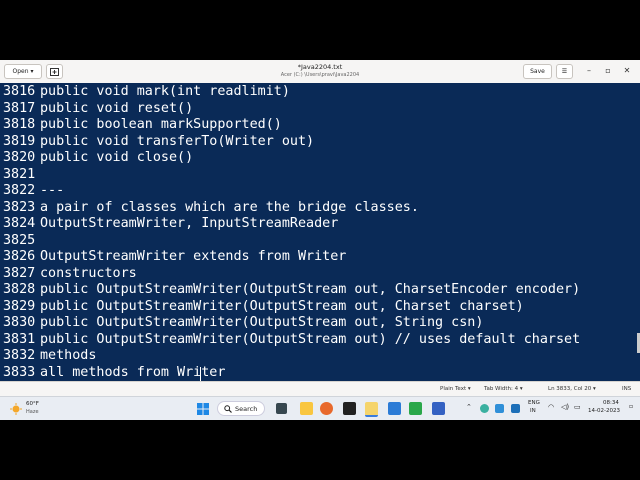 Image resolution: width=640 pixels, height=480 pixels. What do you see at coordinates (320, 191) in the screenshot?
I see `editor-line: 3822 ---` at bounding box center [320, 191].